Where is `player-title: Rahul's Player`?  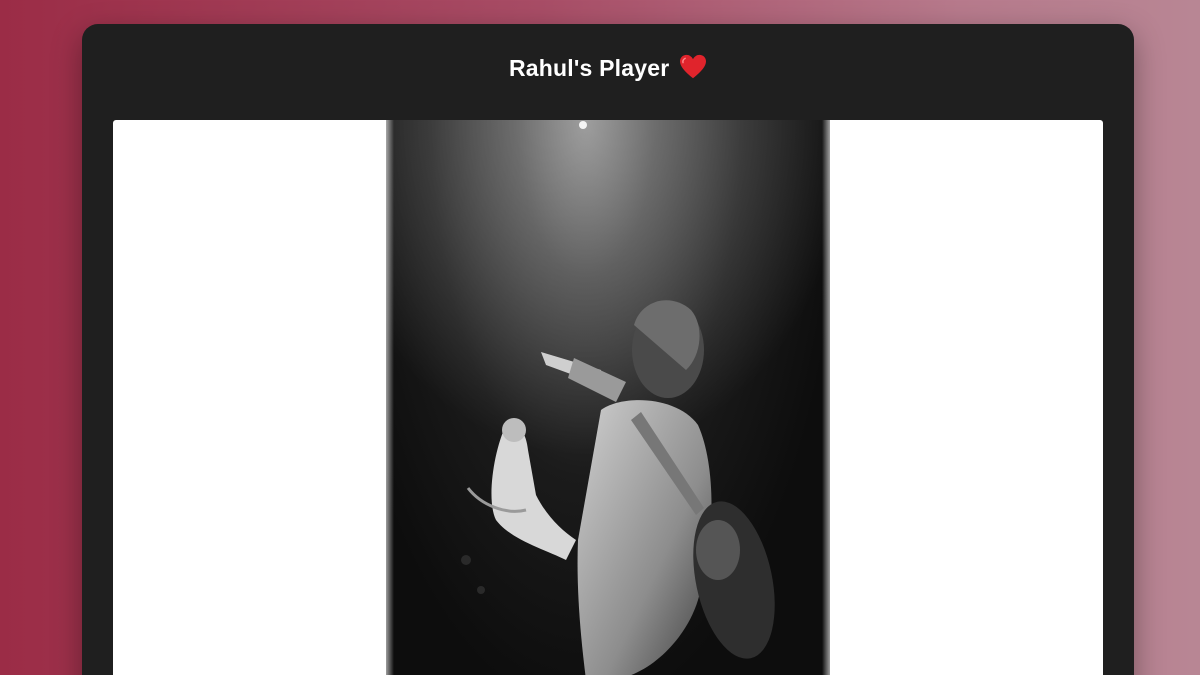
player-title: Rahul's Player is located at coordinates (608, 68).